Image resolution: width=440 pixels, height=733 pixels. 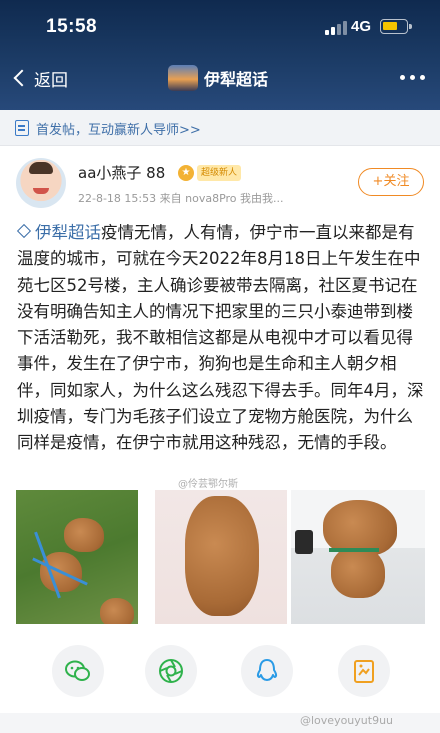 What do you see at coordinates (220, 25) in the screenshot?
I see `status-bar: 15:58 4G` at bounding box center [220, 25].